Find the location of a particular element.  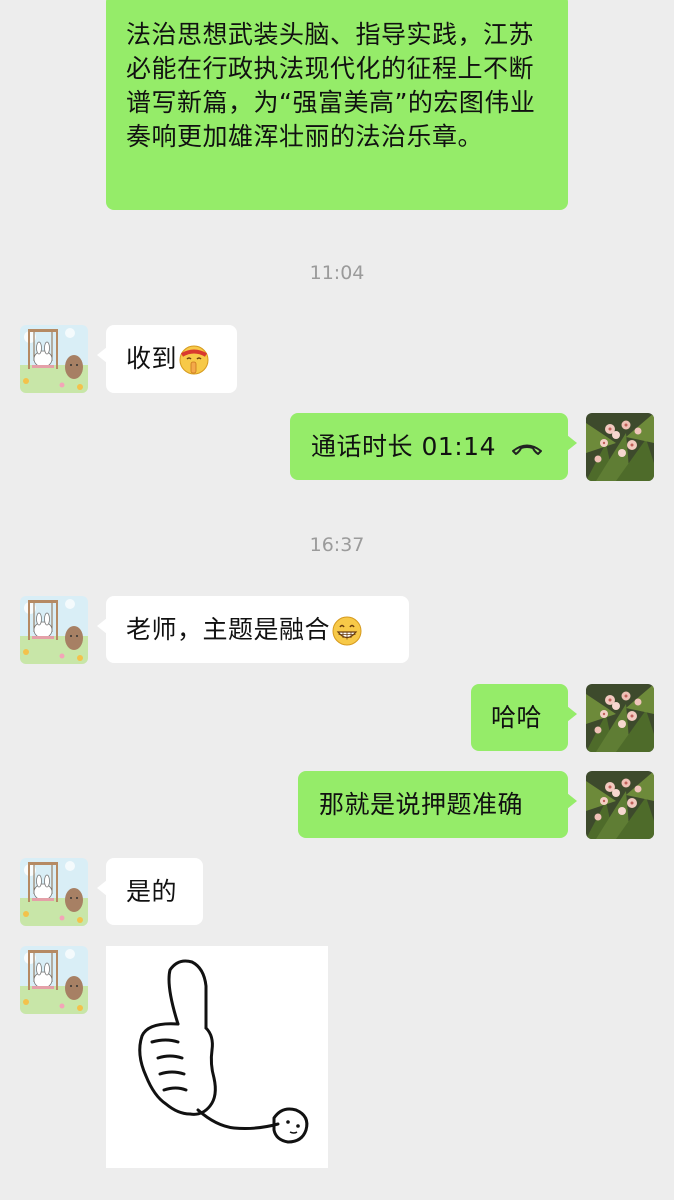

message-text: 老师，主题是融合 is located at coordinates (228, 629).